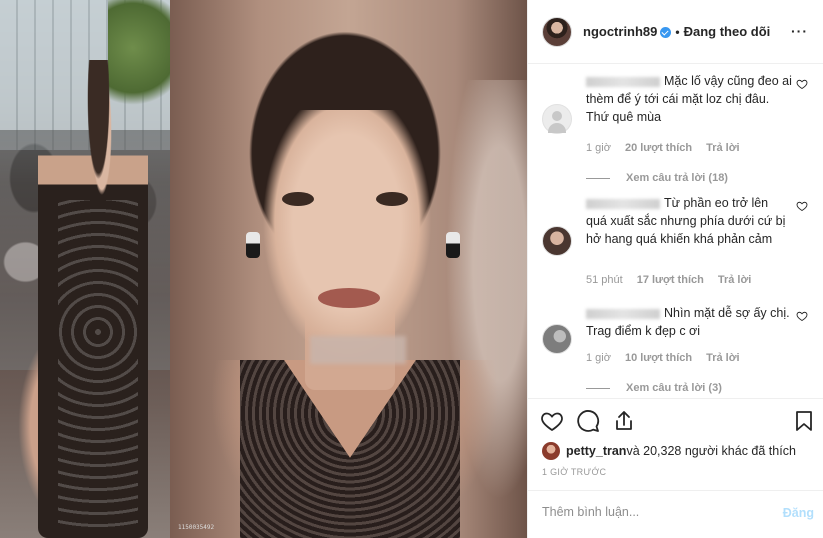 This screenshot has height=538, width=823. What do you see at coordinates (804, 421) in the screenshot?
I see `bookmark-icon` at bounding box center [804, 421].